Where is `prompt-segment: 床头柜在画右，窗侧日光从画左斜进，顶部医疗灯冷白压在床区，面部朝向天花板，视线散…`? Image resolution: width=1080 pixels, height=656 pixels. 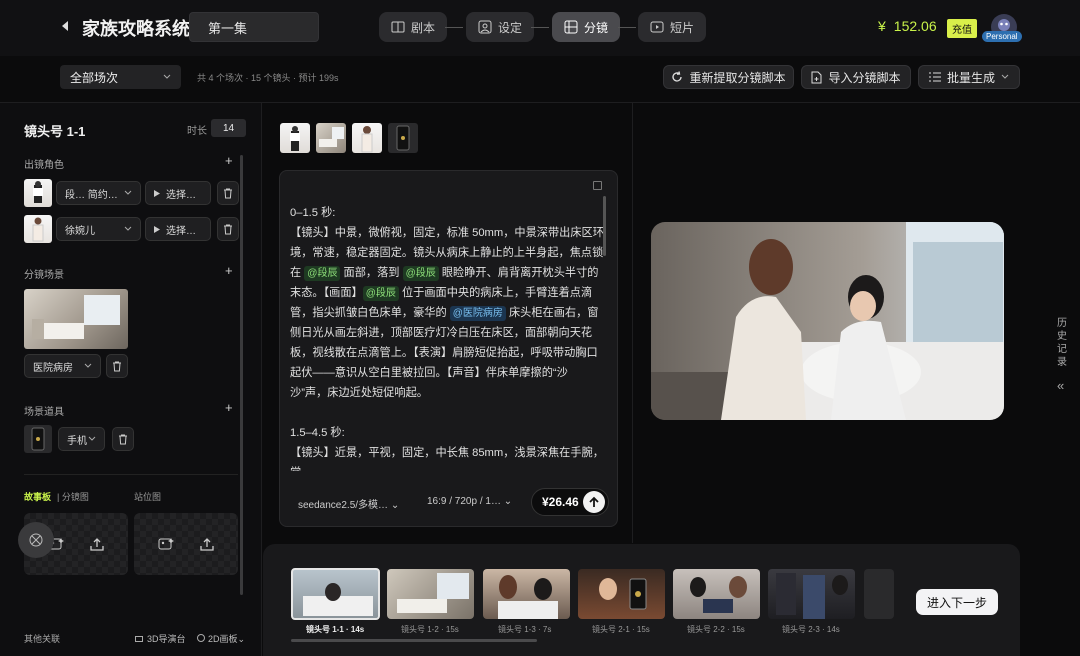 prompt-segment: 床头柜在画右，窗侧日光从画左斜进，顶部医疗灯冷白压在床区，面部朝向天花板，视线散… is located at coordinates (444, 353).